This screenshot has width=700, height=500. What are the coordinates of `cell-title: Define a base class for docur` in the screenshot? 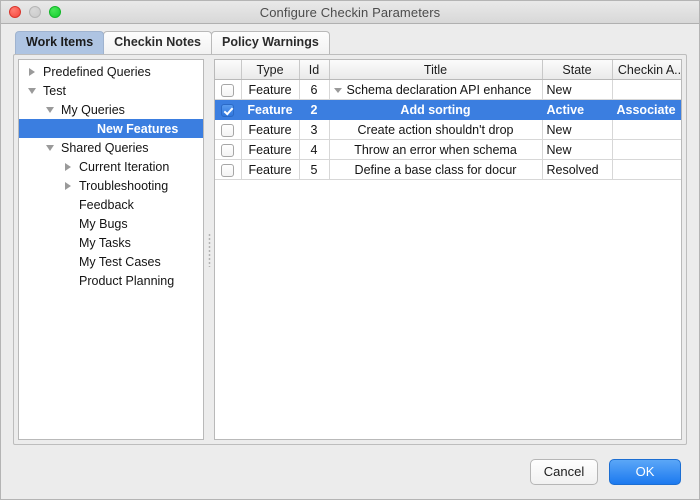 It's located at (436, 169).